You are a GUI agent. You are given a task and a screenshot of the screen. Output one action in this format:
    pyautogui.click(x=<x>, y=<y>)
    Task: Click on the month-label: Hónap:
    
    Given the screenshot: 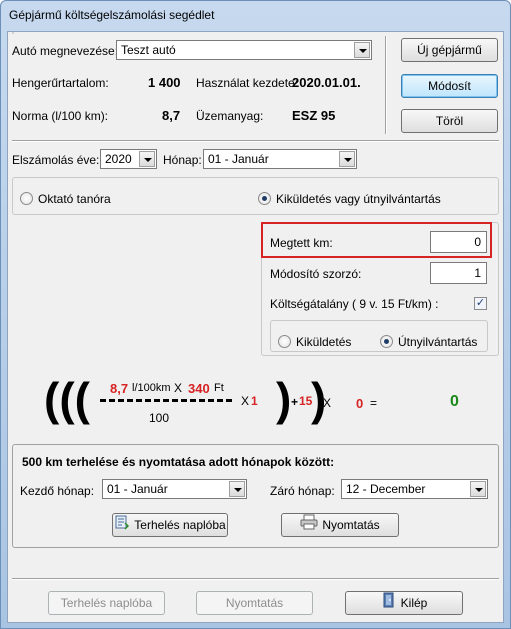 What is the action you would take?
    pyautogui.click(x=182, y=160)
    